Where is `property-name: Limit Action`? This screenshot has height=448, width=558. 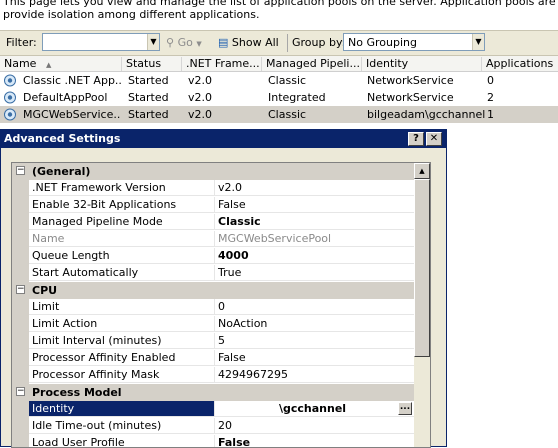
property-name: Limit Action is located at coordinates (122, 324).